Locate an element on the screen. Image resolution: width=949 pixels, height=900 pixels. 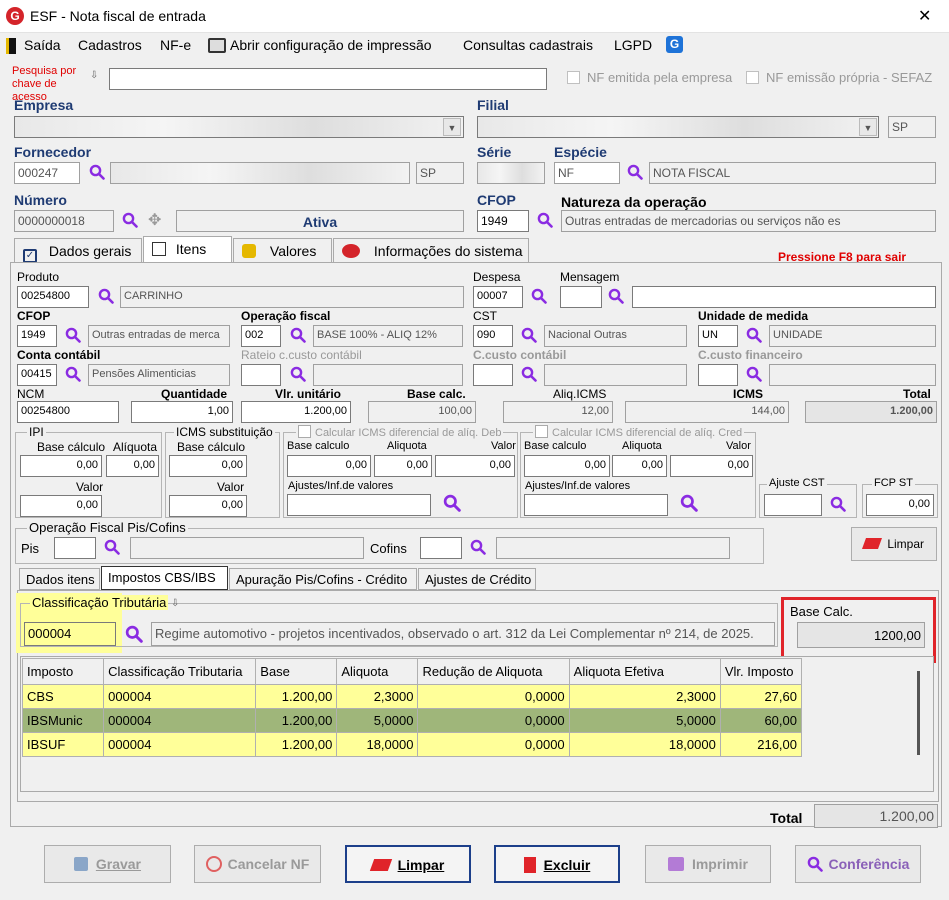
conferencia-button: Conferência is located at coordinates (858, 864).